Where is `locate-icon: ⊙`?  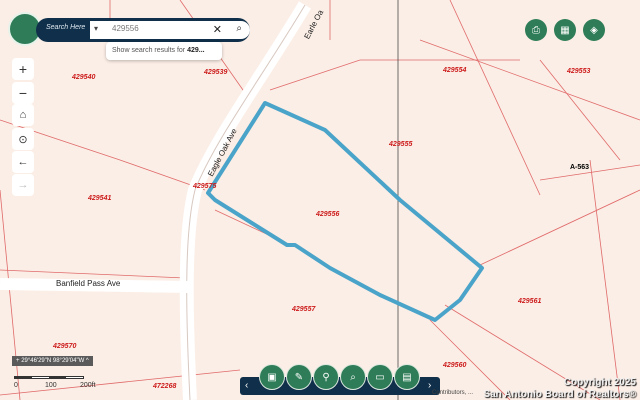
locate-icon: ⊙ is located at coordinates (23, 139).